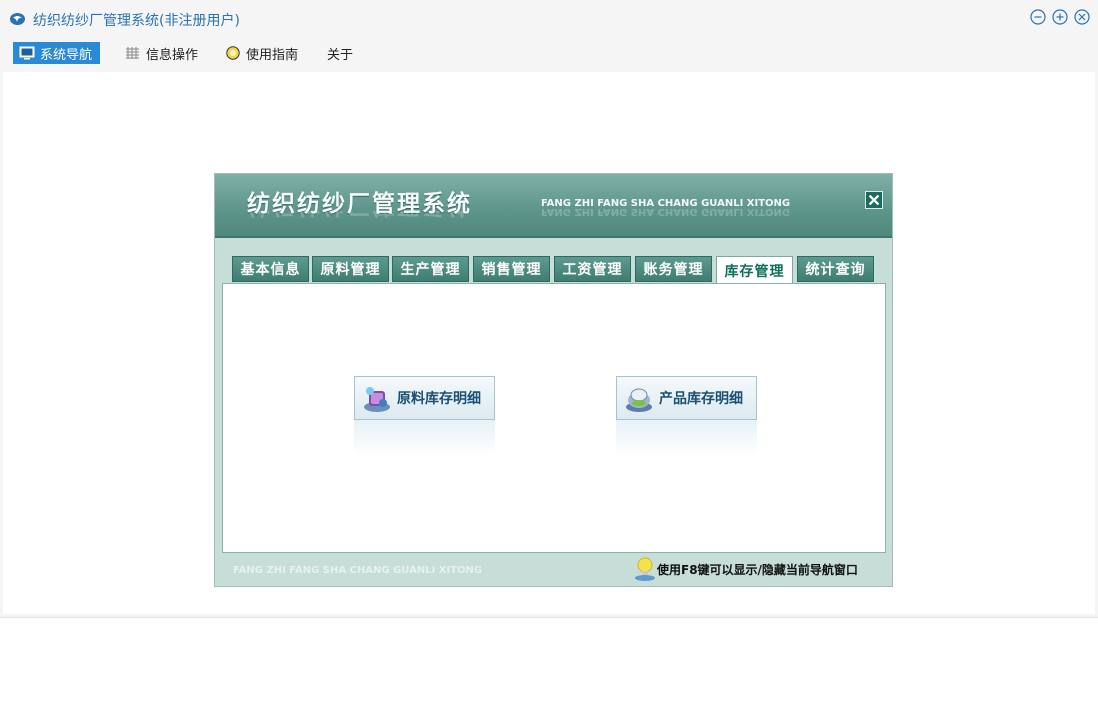  I want to click on f8-hint-text: 使用F8键可以显示/隐藏当前导航窗口, so click(757, 569).